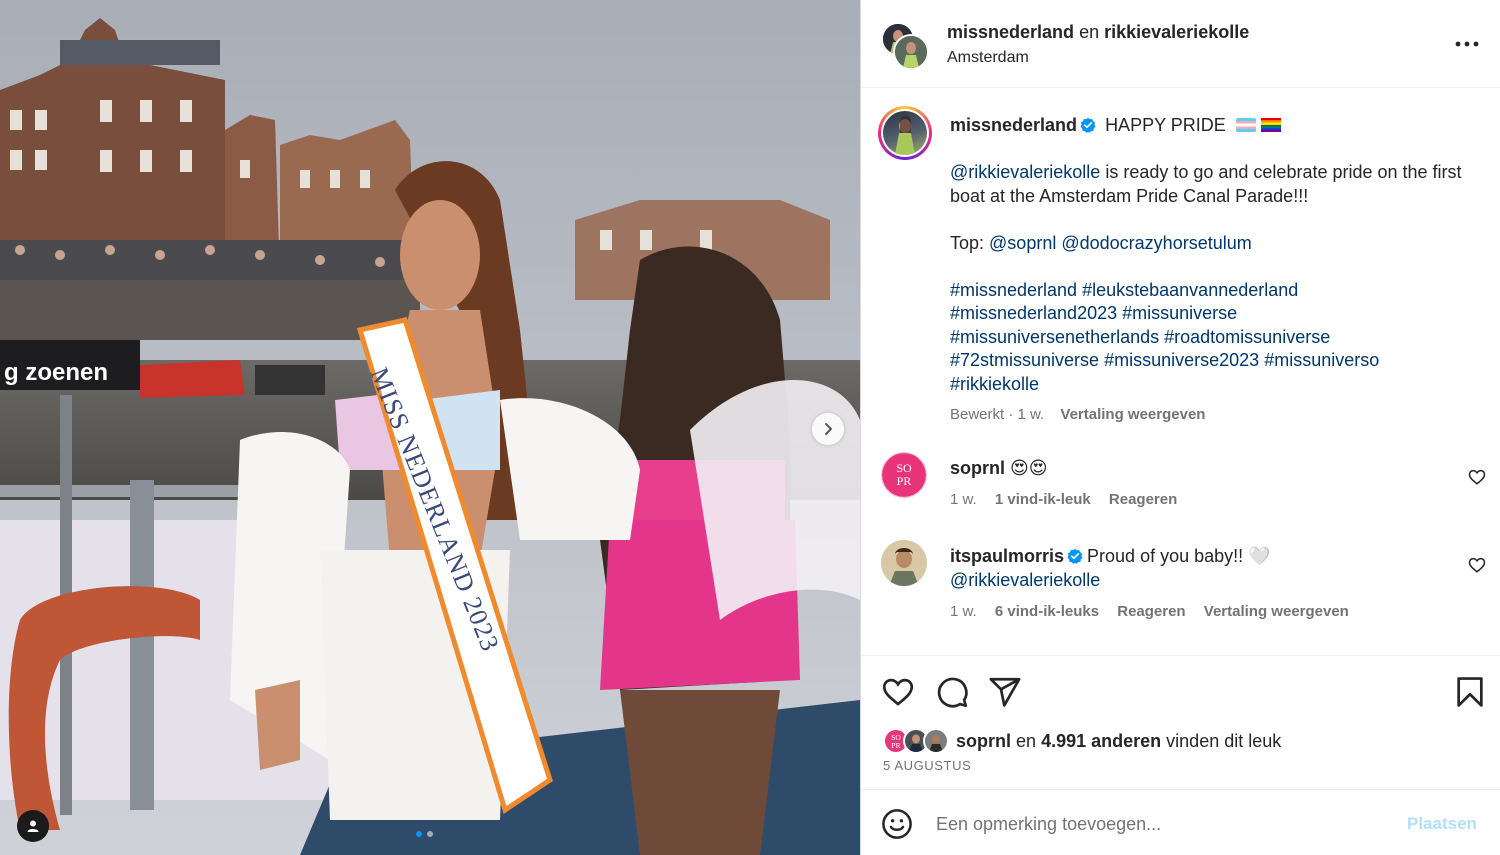 Image resolution: width=1500 pixels, height=855 pixels. What do you see at coordinates (977, 414) in the screenshot?
I see `edited-label: Bewerkt` at bounding box center [977, 414].